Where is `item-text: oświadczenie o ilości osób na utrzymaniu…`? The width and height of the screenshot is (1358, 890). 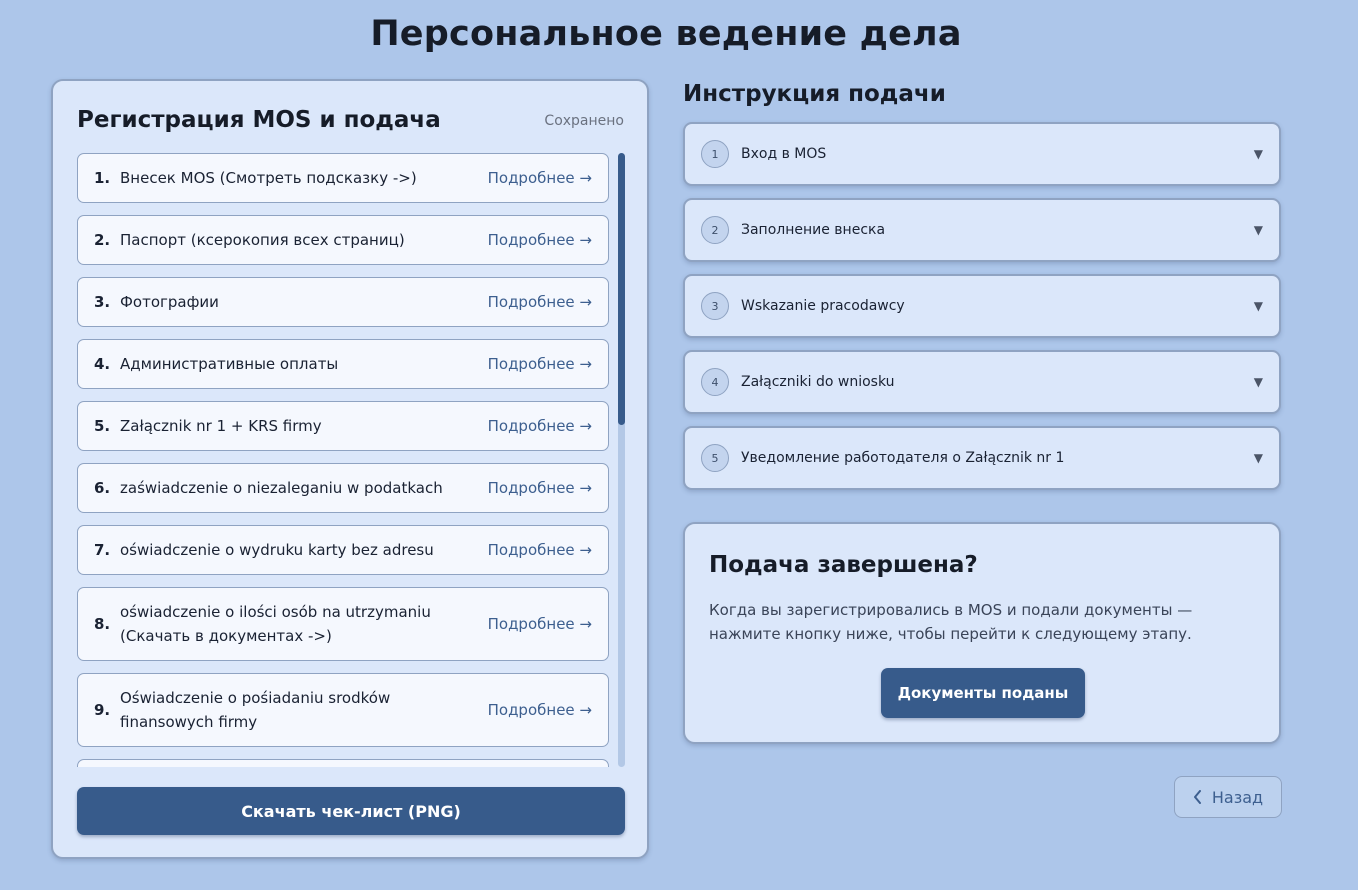 item-text: oświadczenie o ilości osób na utrzymaniu… is located at coordinates (275, 624).